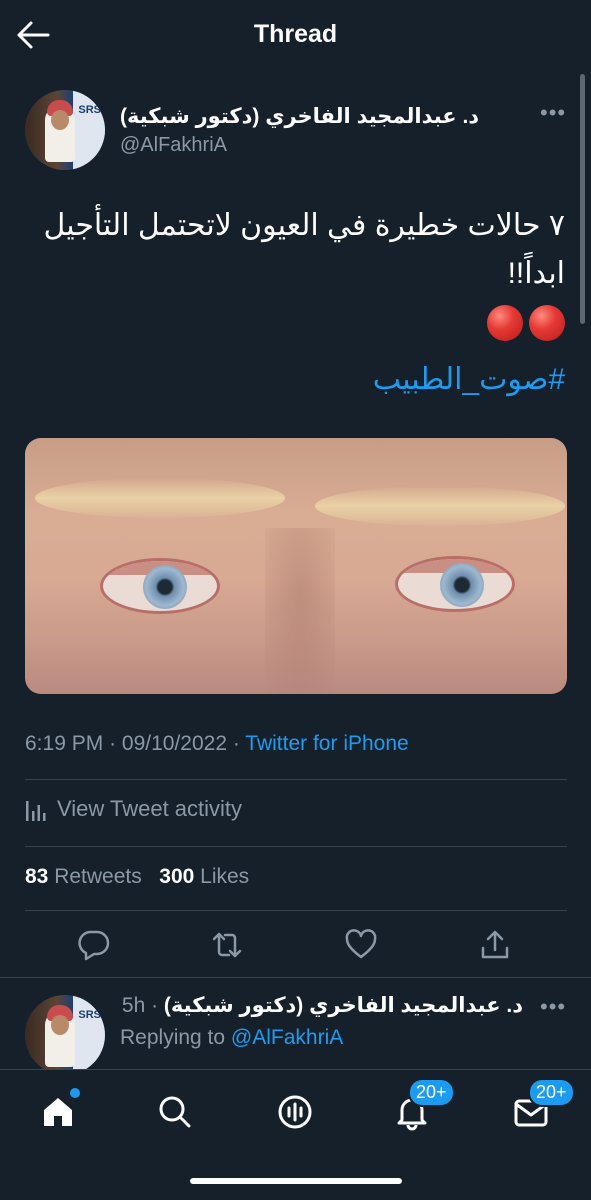 This screenshot has height=1200, width=591. Describe the element at coordinates (65, 130) in the screenshot. I see `avatar: SRS` at that location.